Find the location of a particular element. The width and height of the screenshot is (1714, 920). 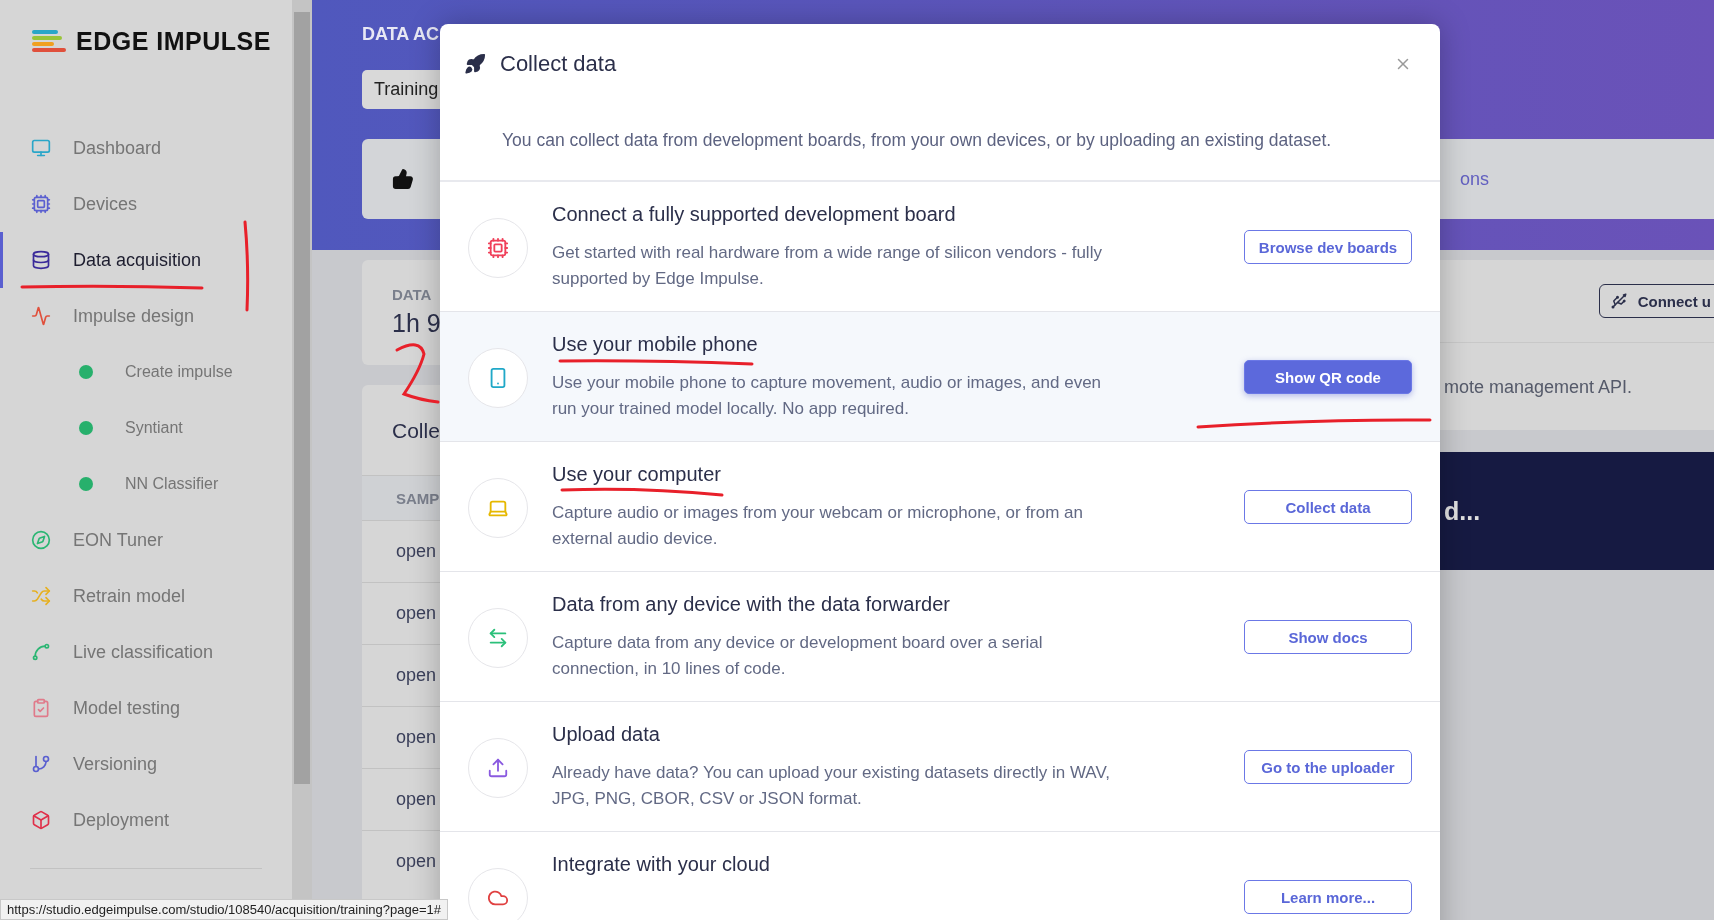

handwritten-mark is located at coordinates (417, 373).